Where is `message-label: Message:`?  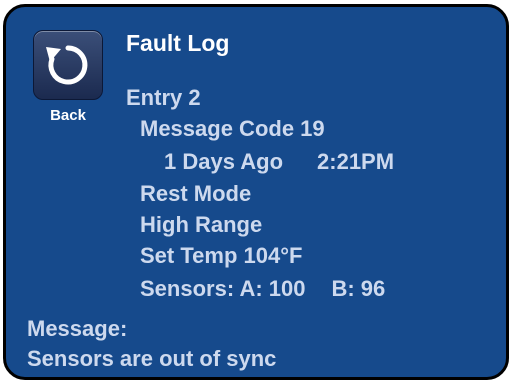
message-label: Message: is located at coordinates (77, 328).